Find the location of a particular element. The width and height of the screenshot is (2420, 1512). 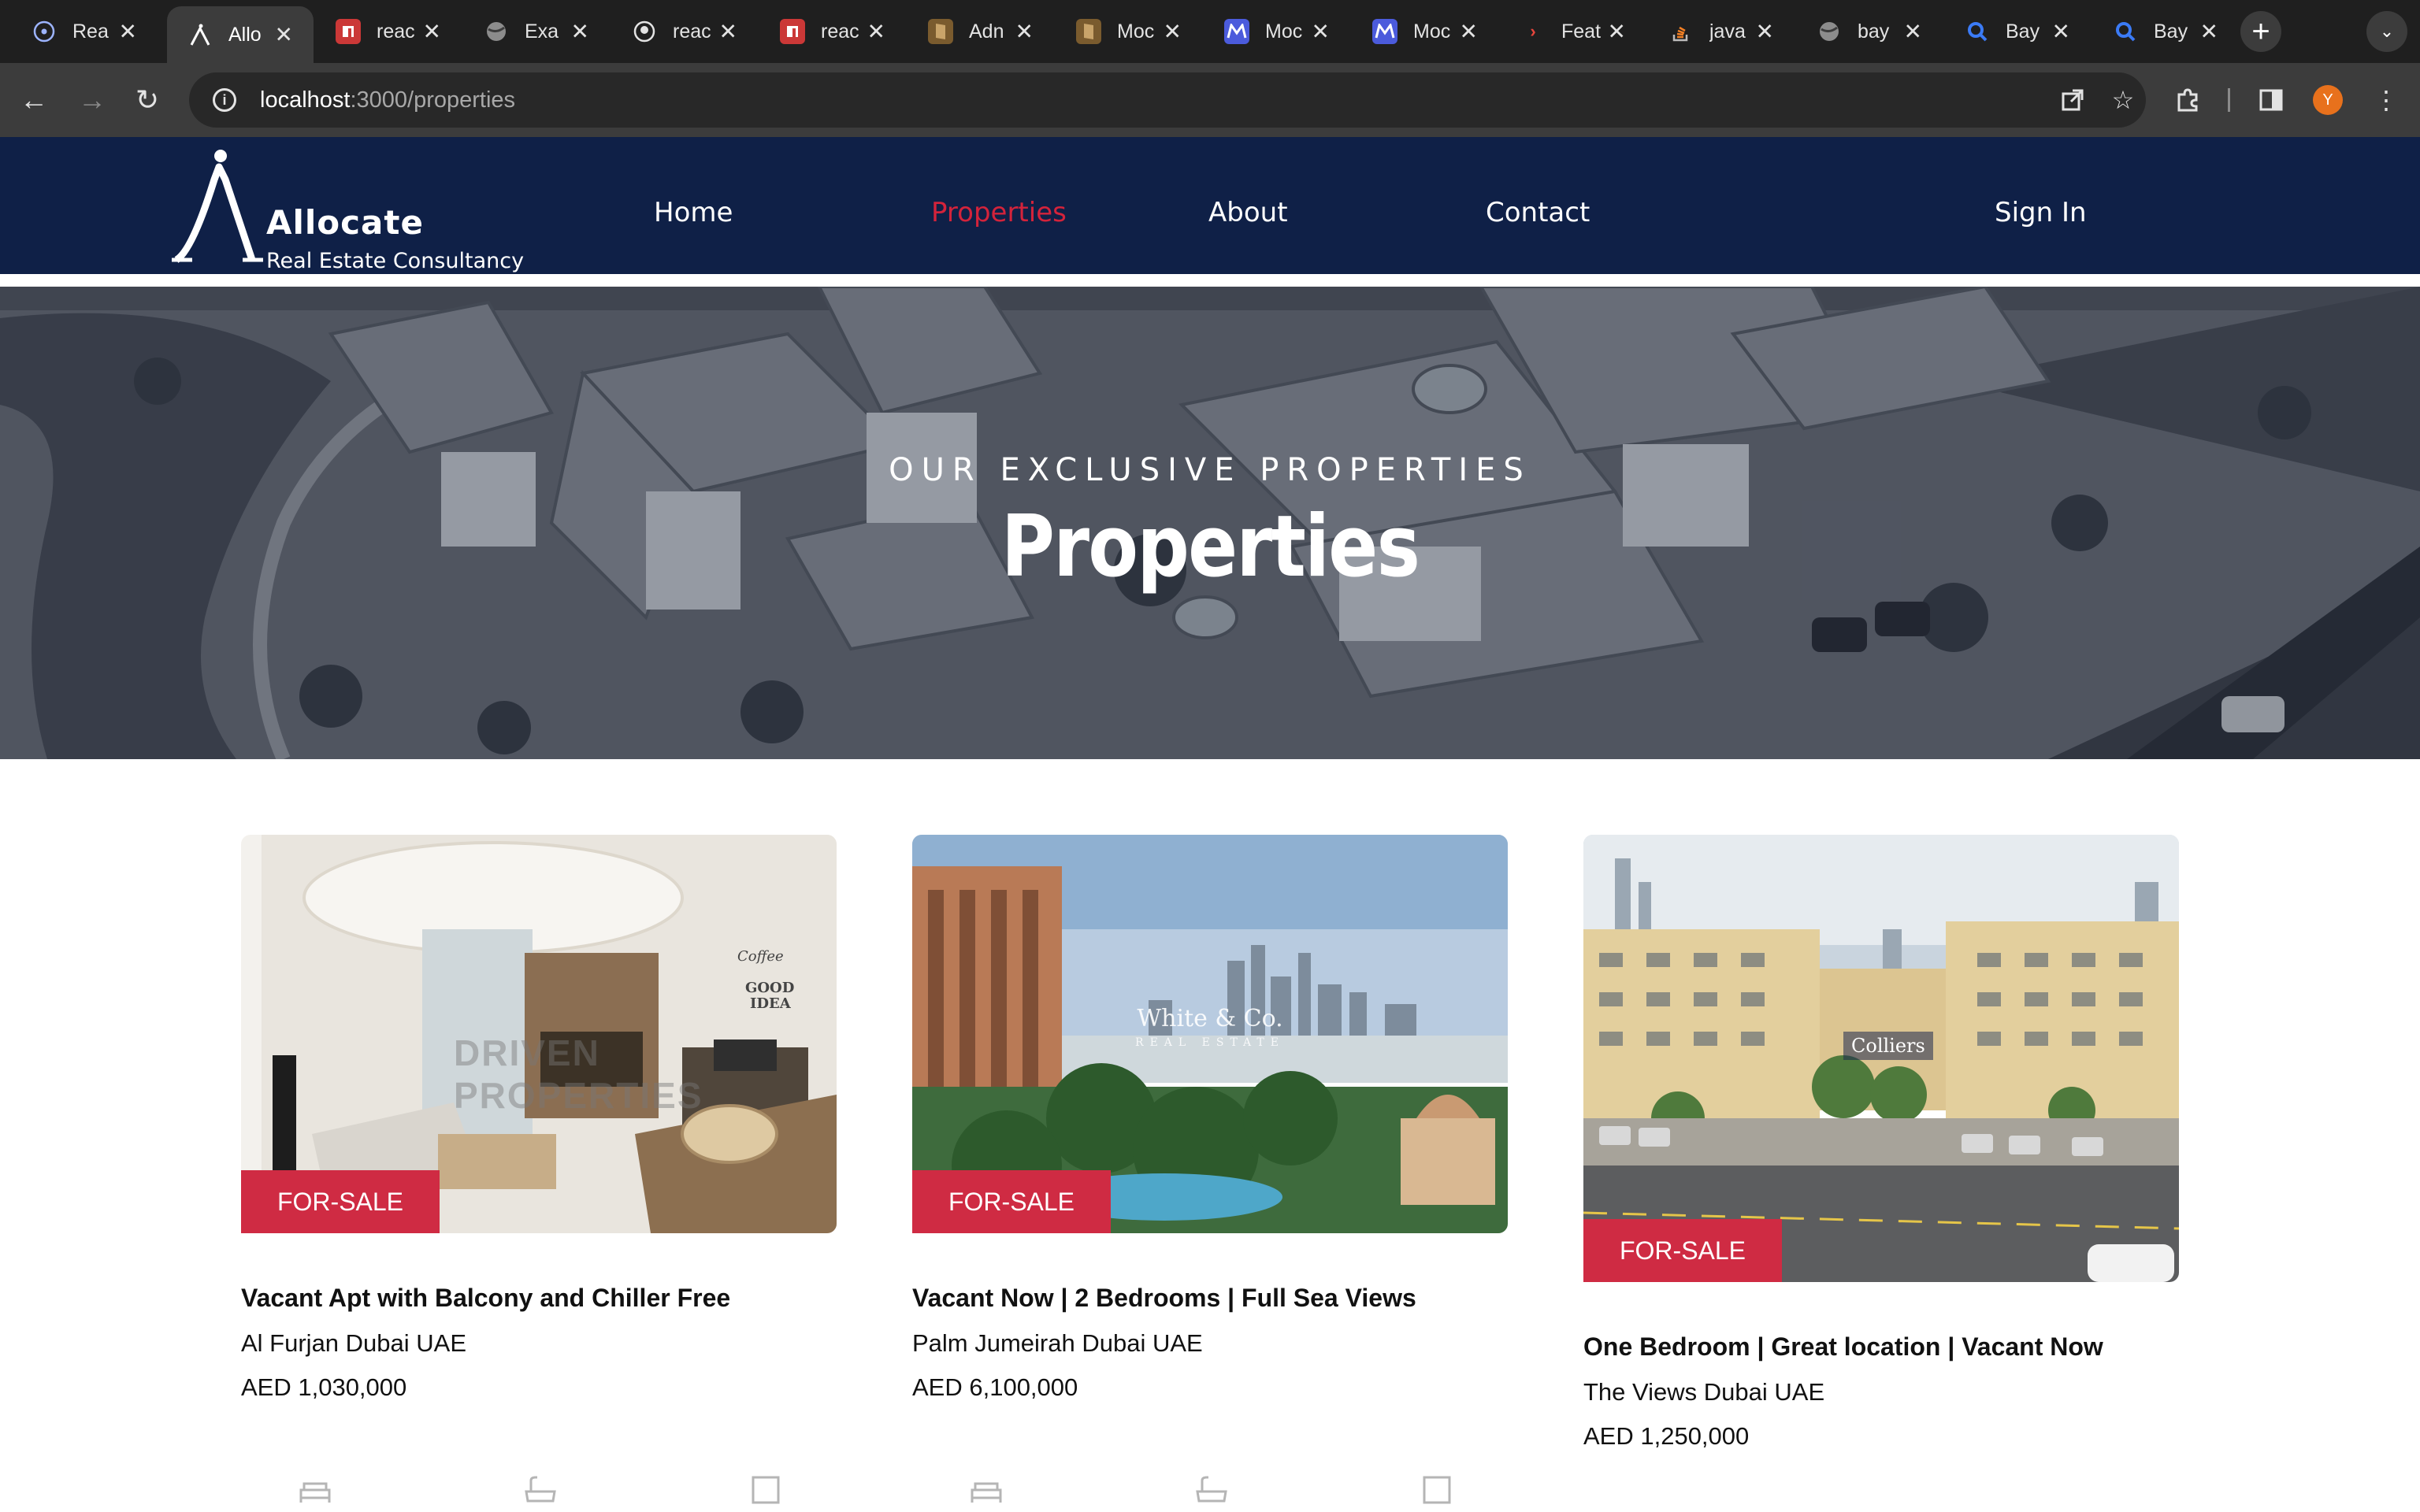

allocate-logo-icon is located at coordinates (217, 206).